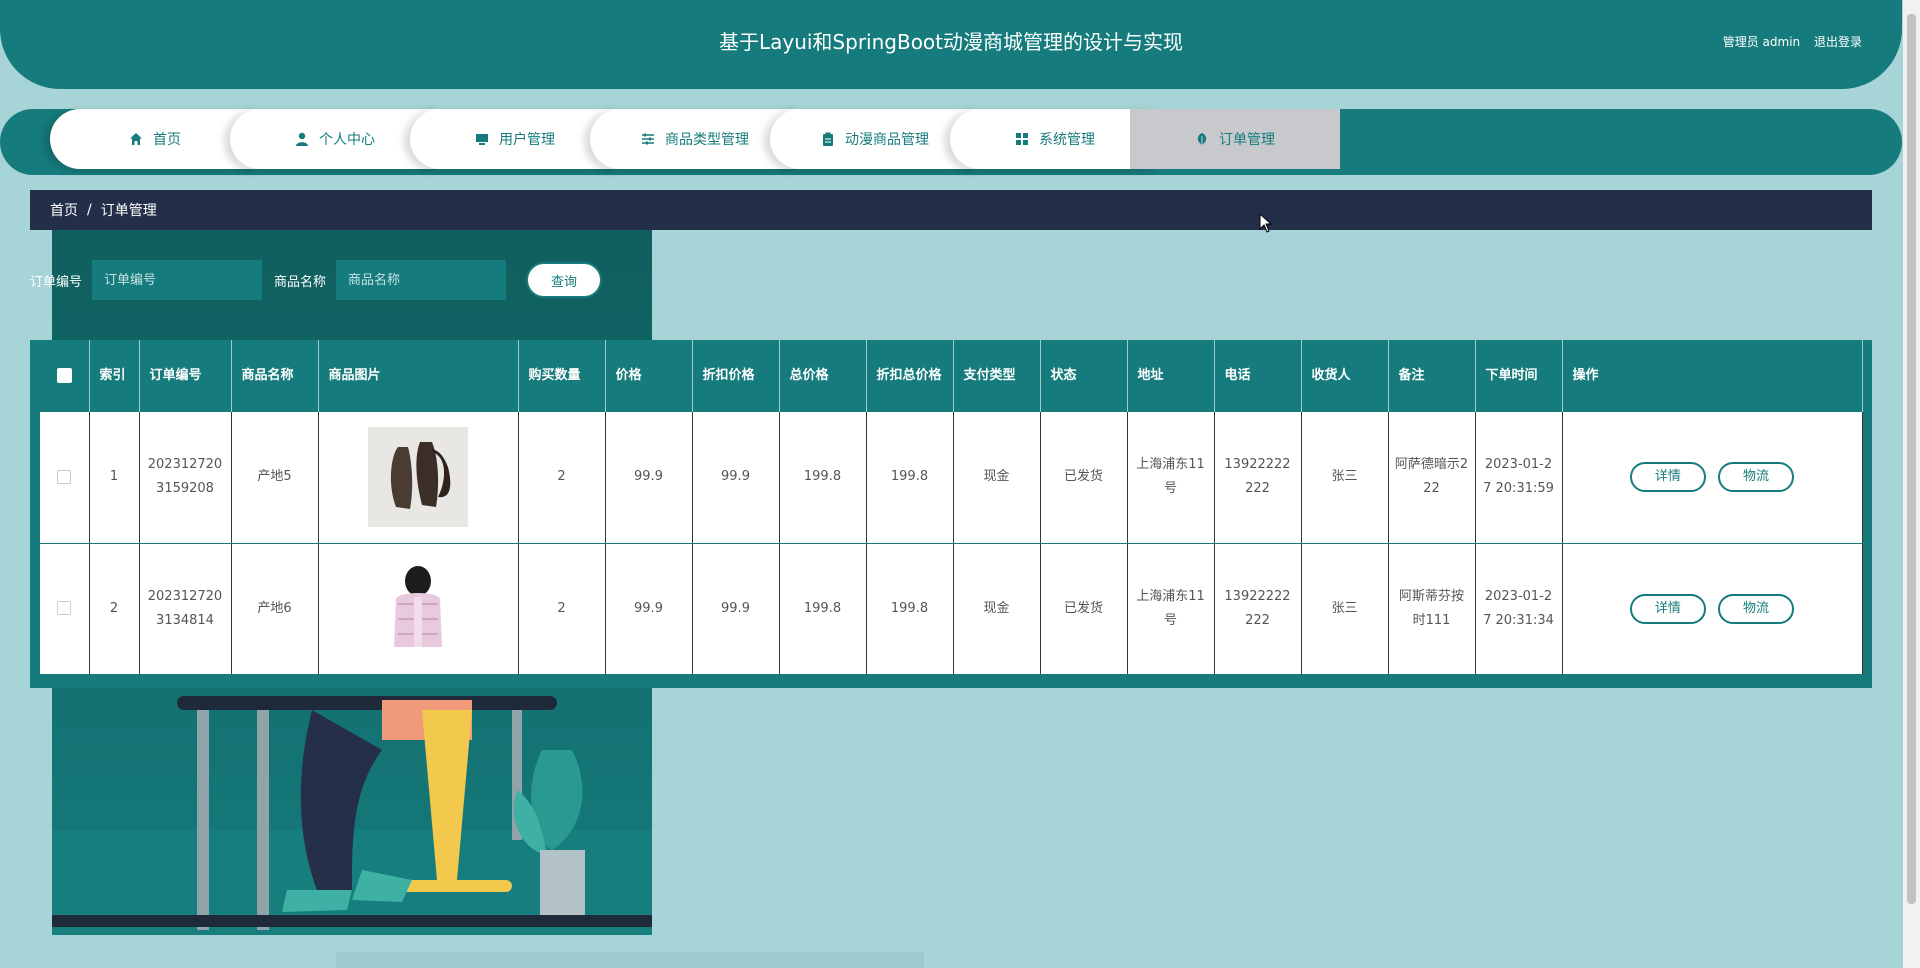  What do you see at coordinates (562, 376) in the screenshot?
I see `column-header: 购买数量` at bounding box center [562, 376].